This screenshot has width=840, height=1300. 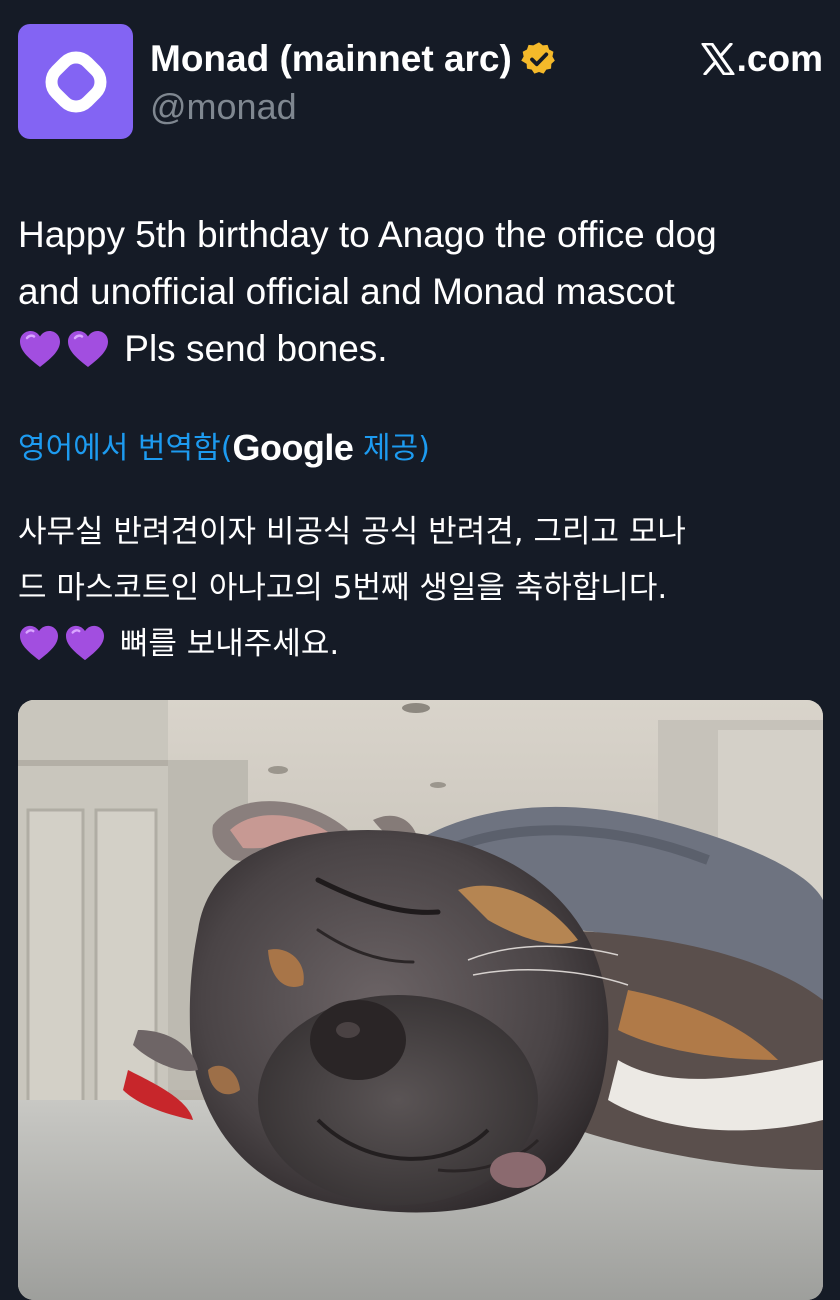 I want to click on translation-link: 영어에서 번역함(Google 제공), so click(x=224, y=448).